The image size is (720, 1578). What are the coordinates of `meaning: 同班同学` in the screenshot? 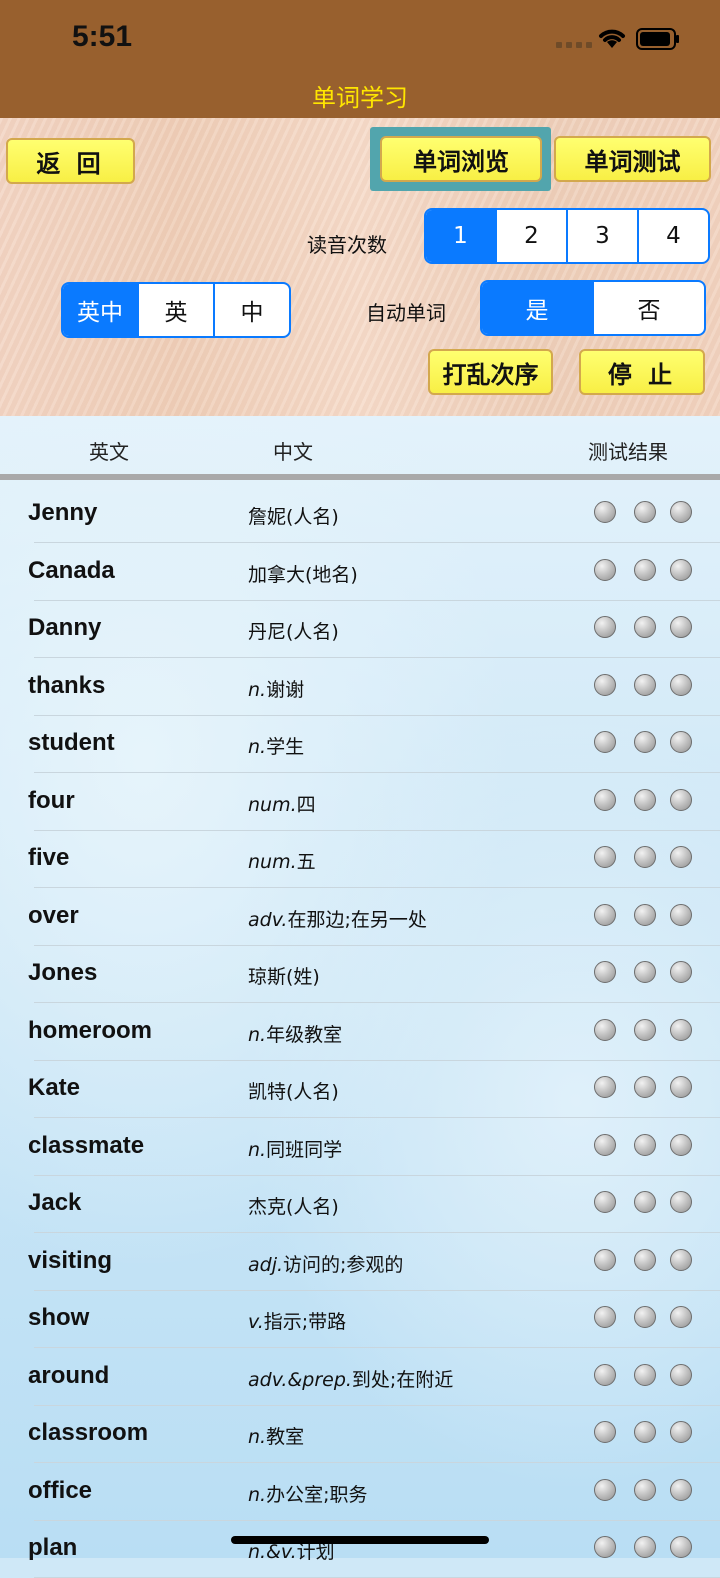 It's located at (304, 1149).